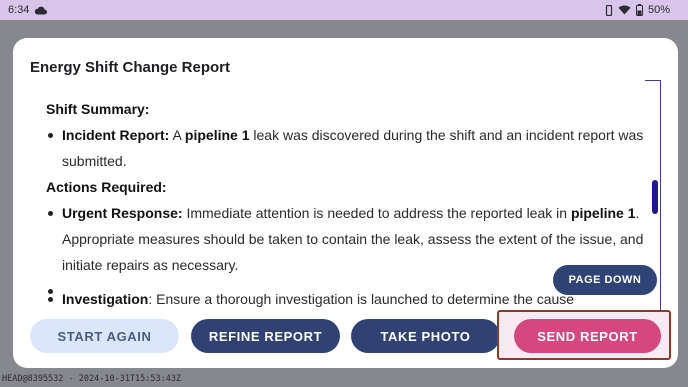 This screenshot has width=688, height=387. What do you see at coordinates (609, 10) in the screenshot?
I see `vibrate-icon` at bounding box center [609, 10].